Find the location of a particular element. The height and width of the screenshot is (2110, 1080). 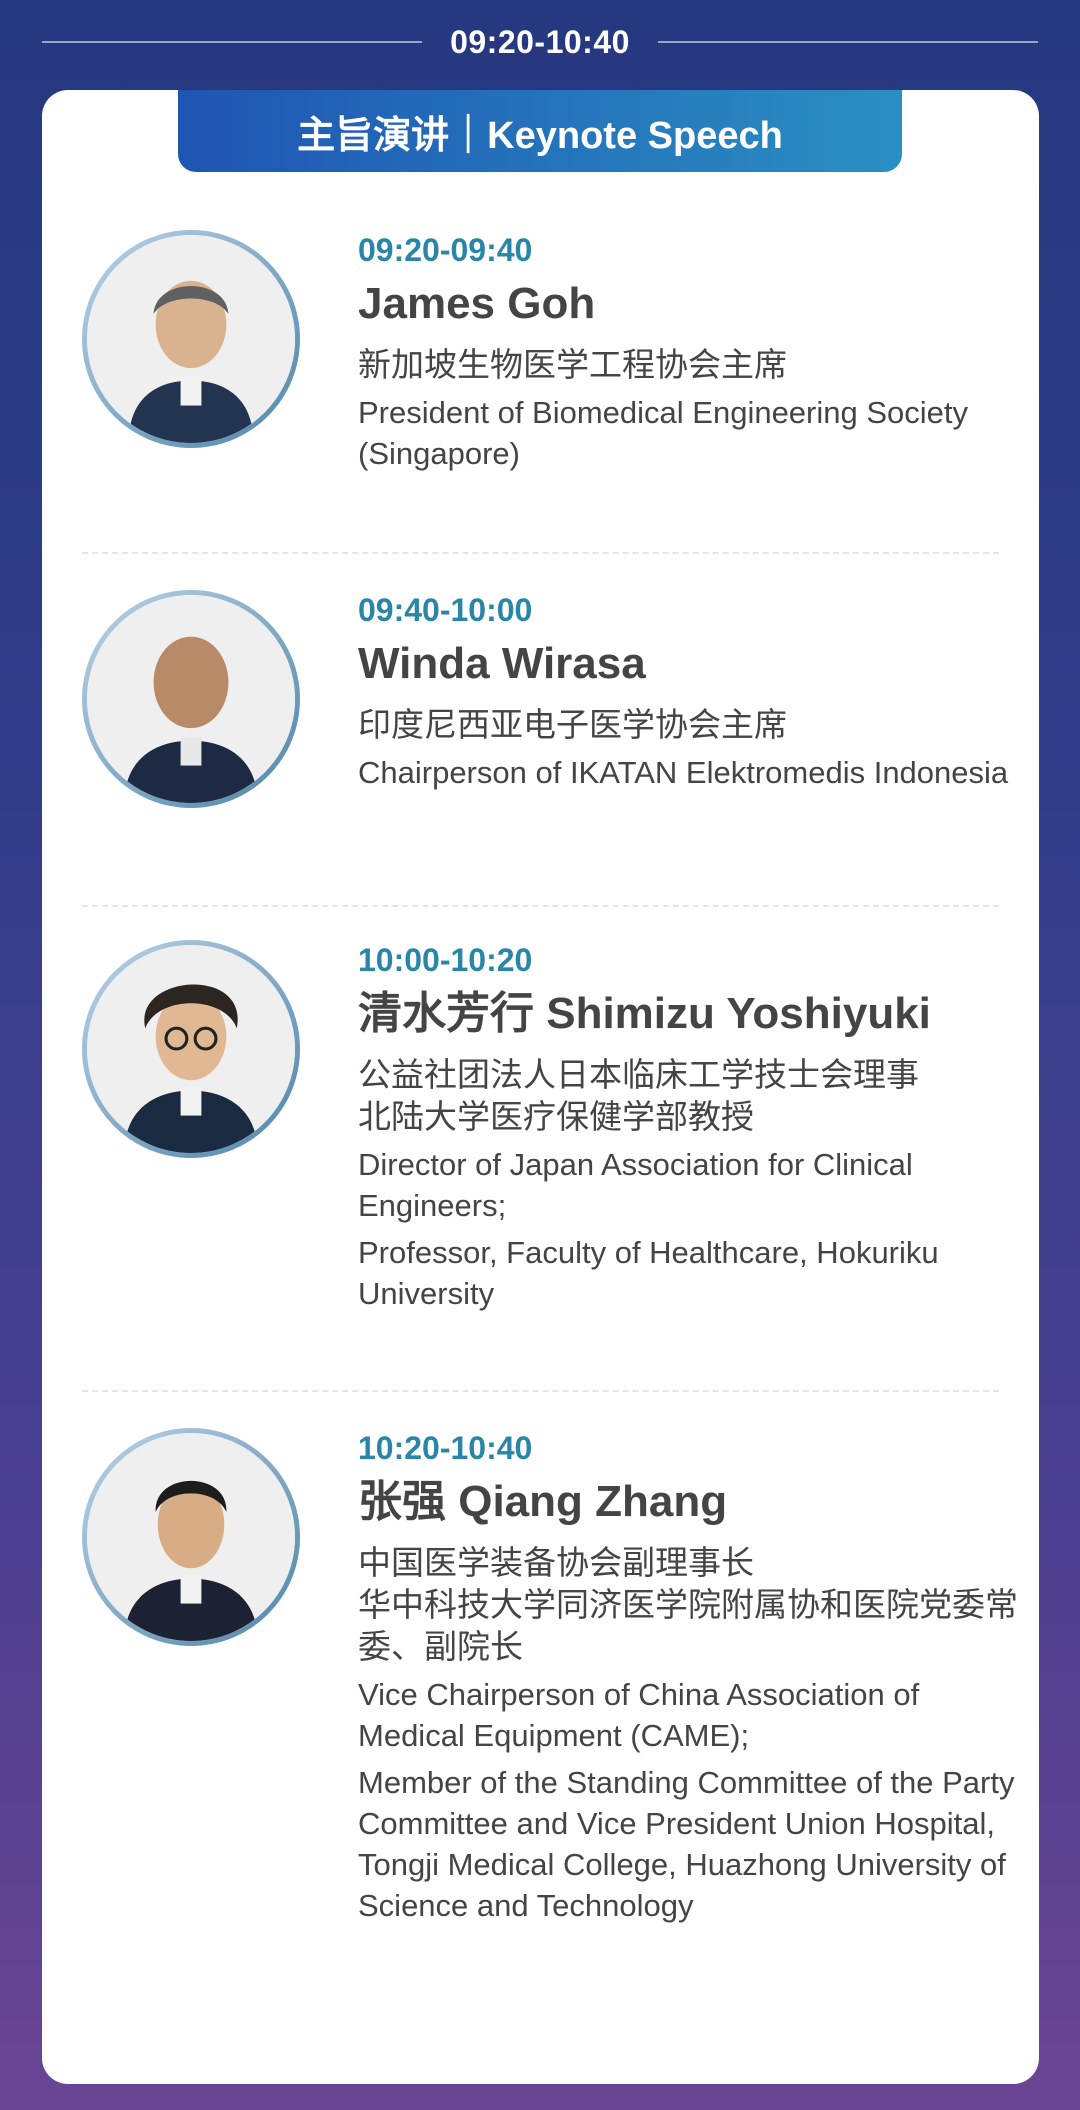

session-time-header: 09:20-10:40 is located at coordinates (540, 42).